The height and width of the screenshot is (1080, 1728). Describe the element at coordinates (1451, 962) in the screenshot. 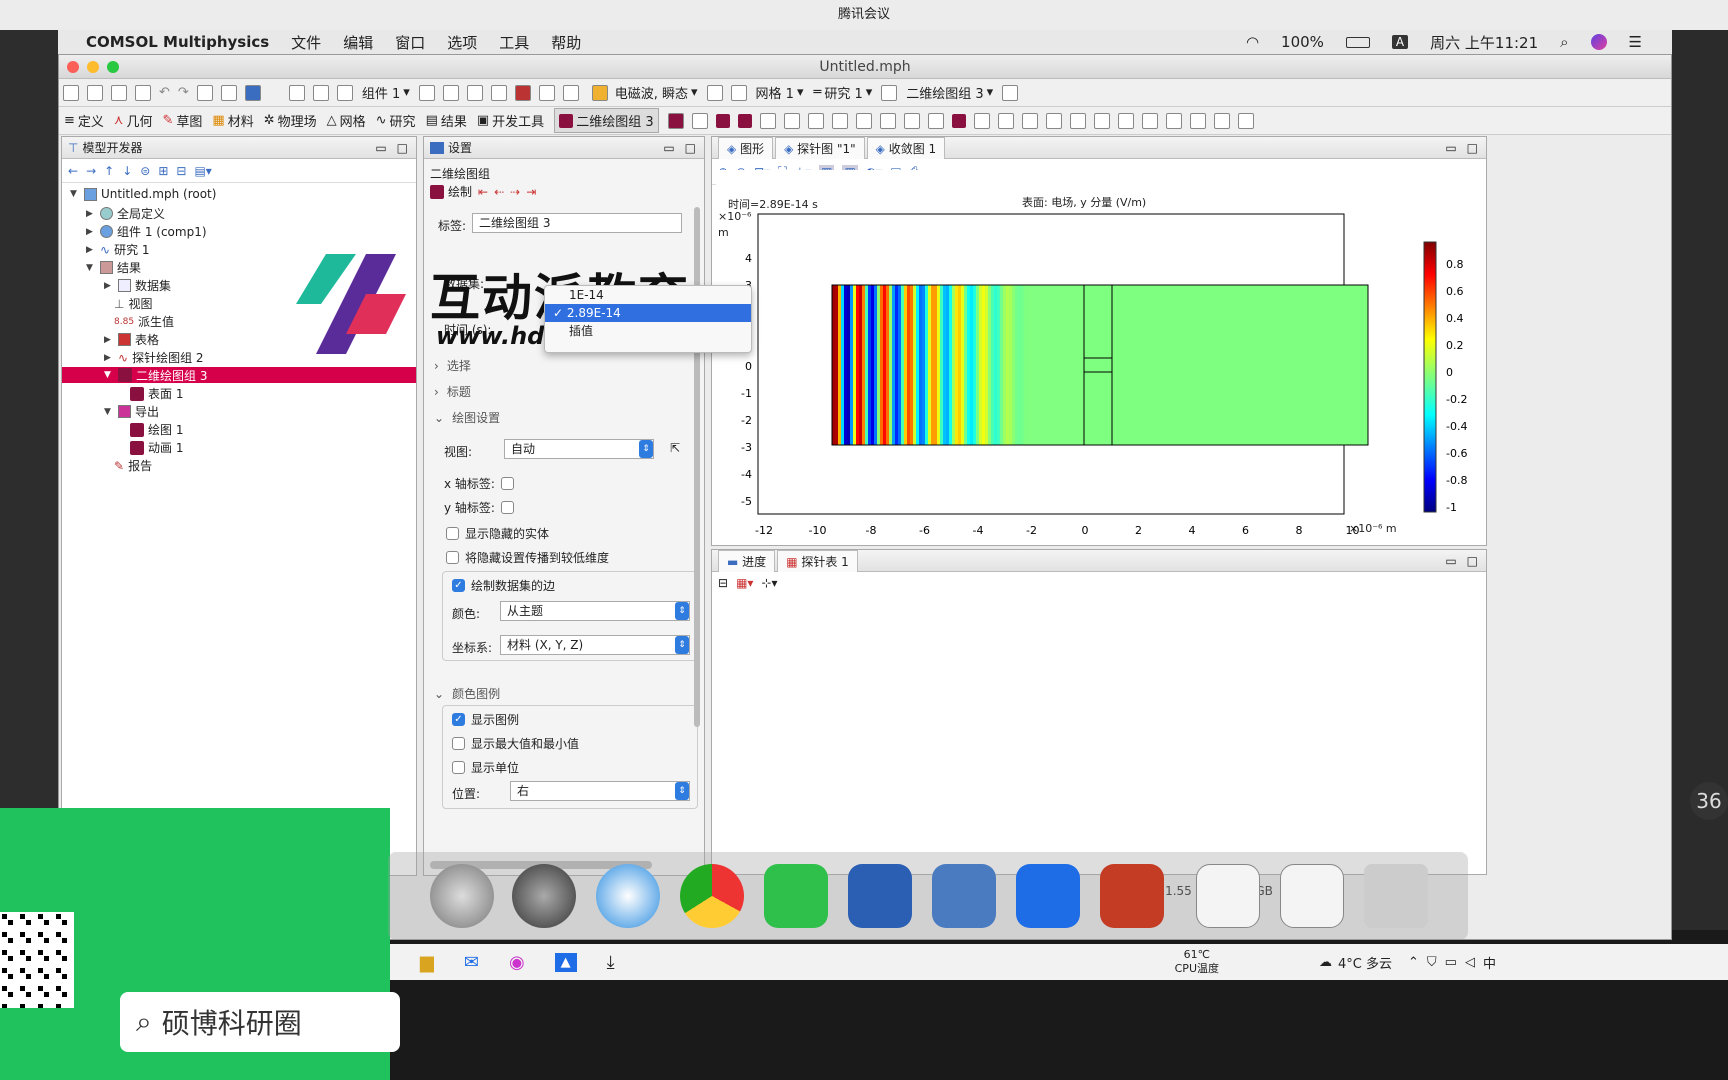

I see `network-icon: ▭` at that location.